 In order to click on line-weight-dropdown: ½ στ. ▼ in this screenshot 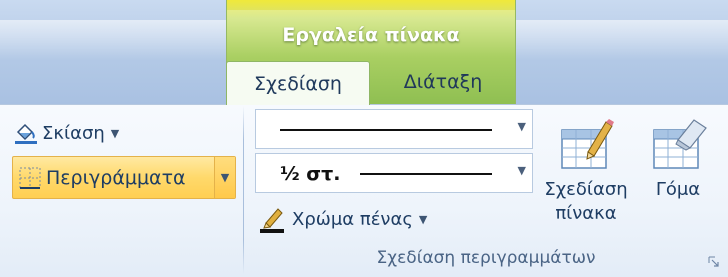, I will do `click(394, 173)`.